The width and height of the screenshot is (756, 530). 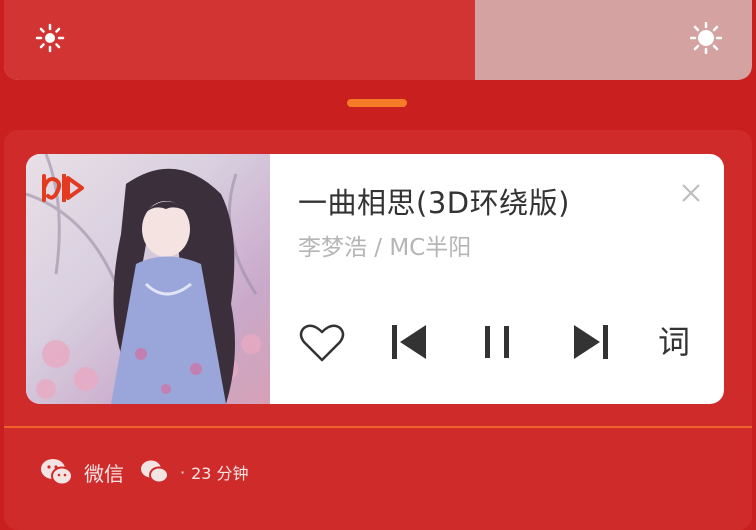 I want to click on close-icon, so click(x=691, y=193).